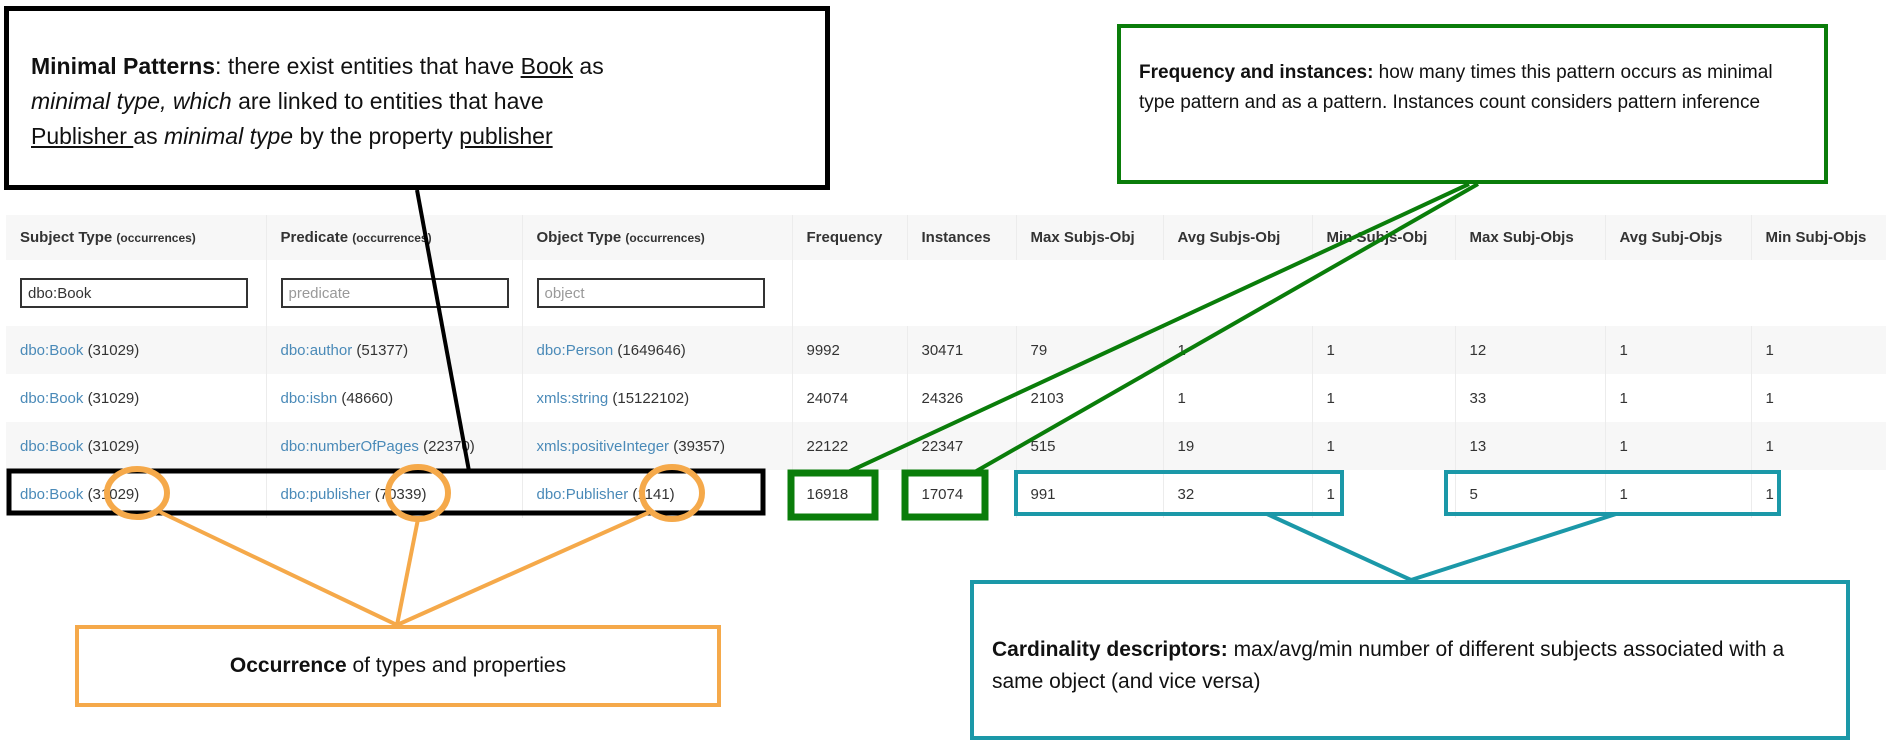 This screenshot has width=1886, height=750. I want to click on predicate-cell: dbo:isbn (48660), so click(393, 398).